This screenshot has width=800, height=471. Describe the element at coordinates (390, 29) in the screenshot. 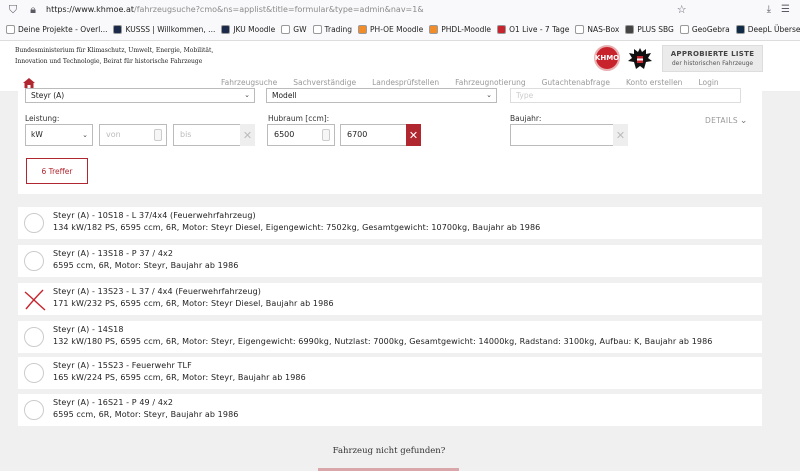

I see `bookmark-item: PH-OE Moodle` at that location.